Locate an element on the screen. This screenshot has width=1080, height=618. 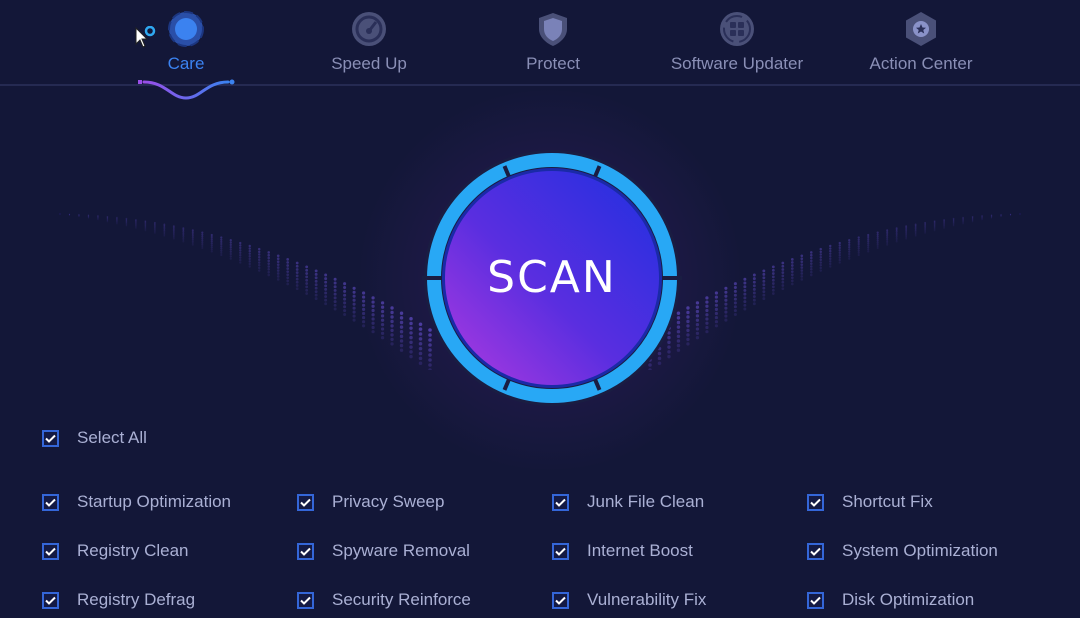
option-label: Vulnerability Fix is located at coordinates (647, 599).